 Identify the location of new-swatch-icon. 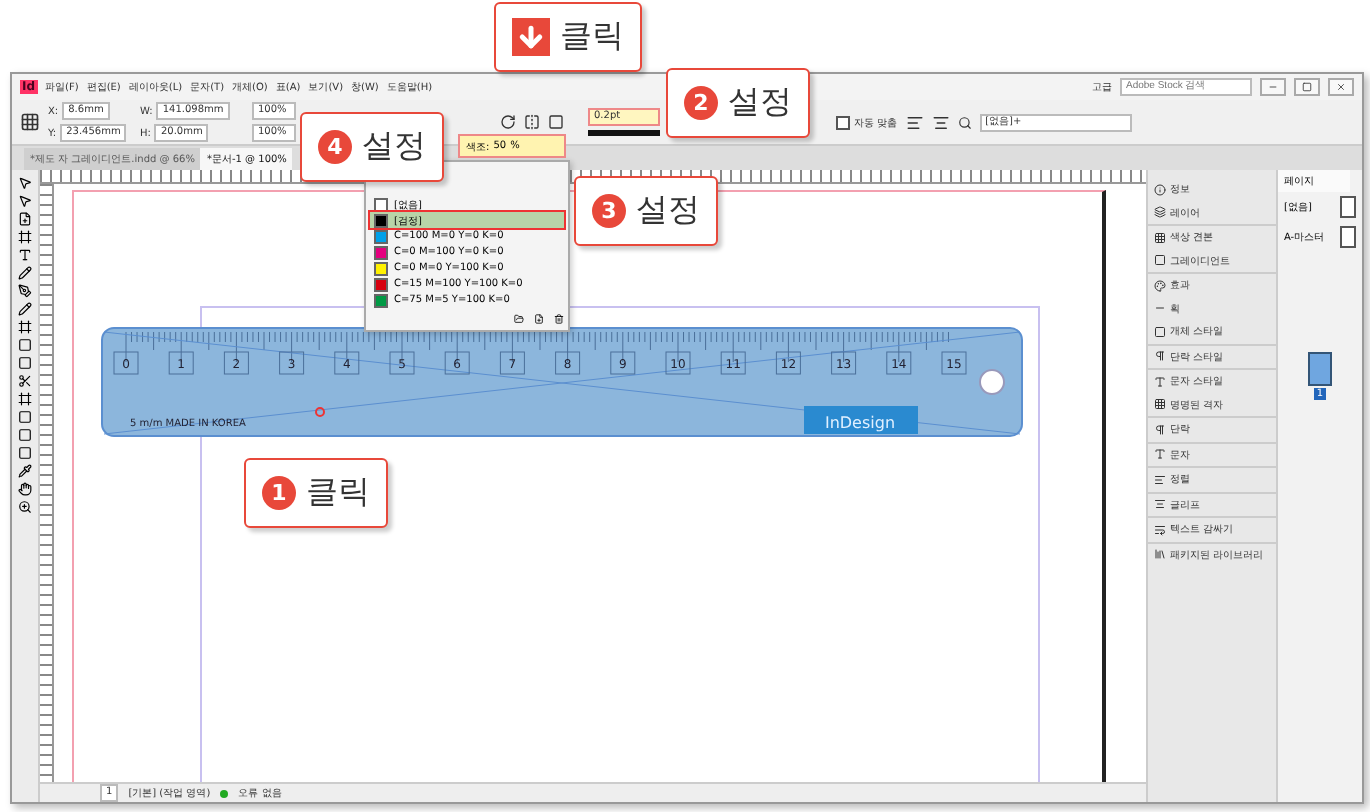
(539, 319).